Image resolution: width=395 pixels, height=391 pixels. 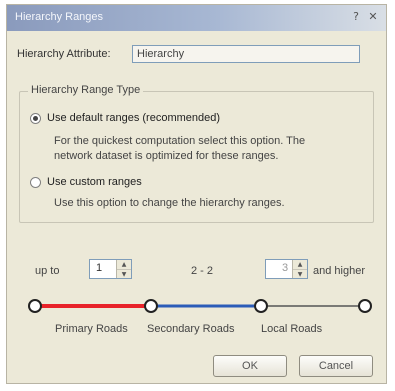 What do you see at coordinates (191, 329) in the screenshot?
I see `secondary-roads-label: Secondary Roads` at bounding box center [191, 329].